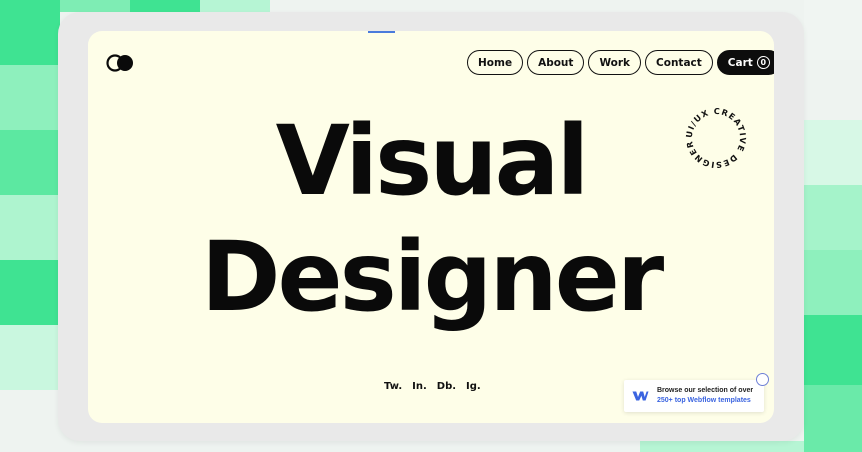  Describe the element at coordinates (705, 390) in the screenshot. I see `promo-line1: Browse our selection of over` at that location.